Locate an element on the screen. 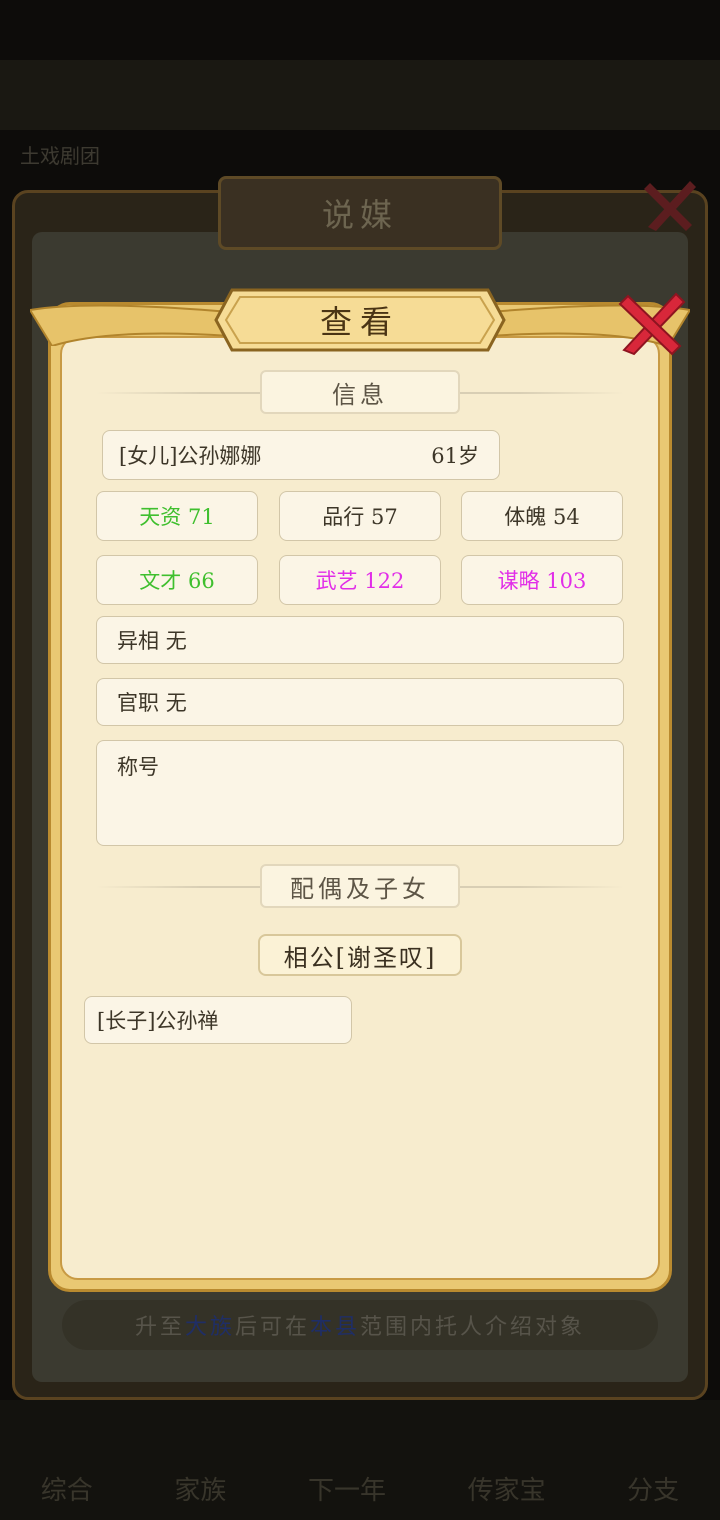 This screenshot has width=720, height=1520. stat-conduct-text: 品行 57 is located at coordinates (360, 517).